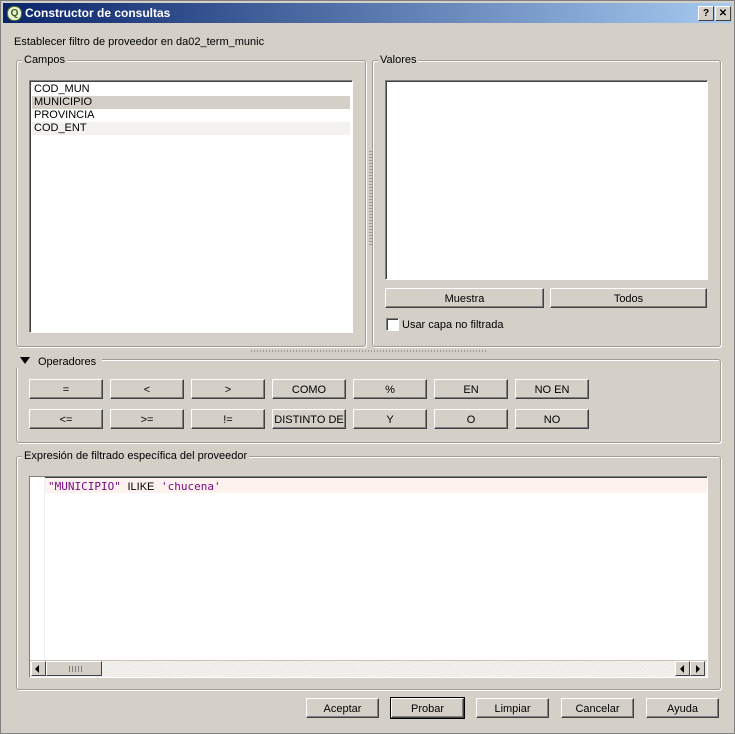  Describe the element at coordinates (191, 89) in the screenshot. I see `field-item: COD_MUN` at that location.